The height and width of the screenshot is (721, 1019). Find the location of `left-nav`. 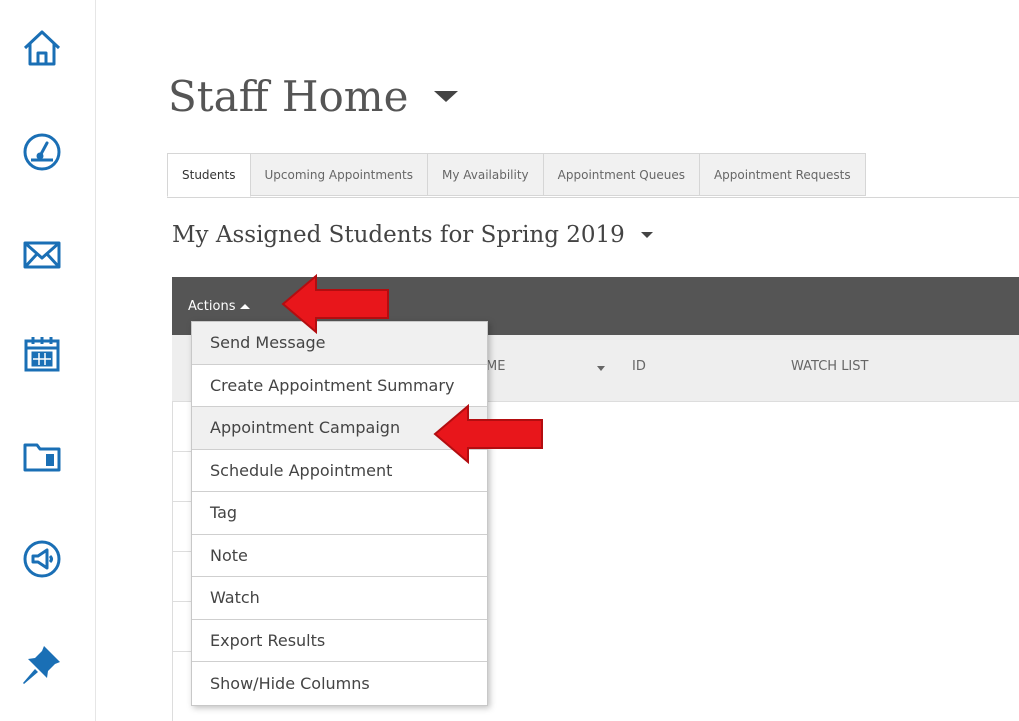

left-nav is located at coordinates (48, 360).